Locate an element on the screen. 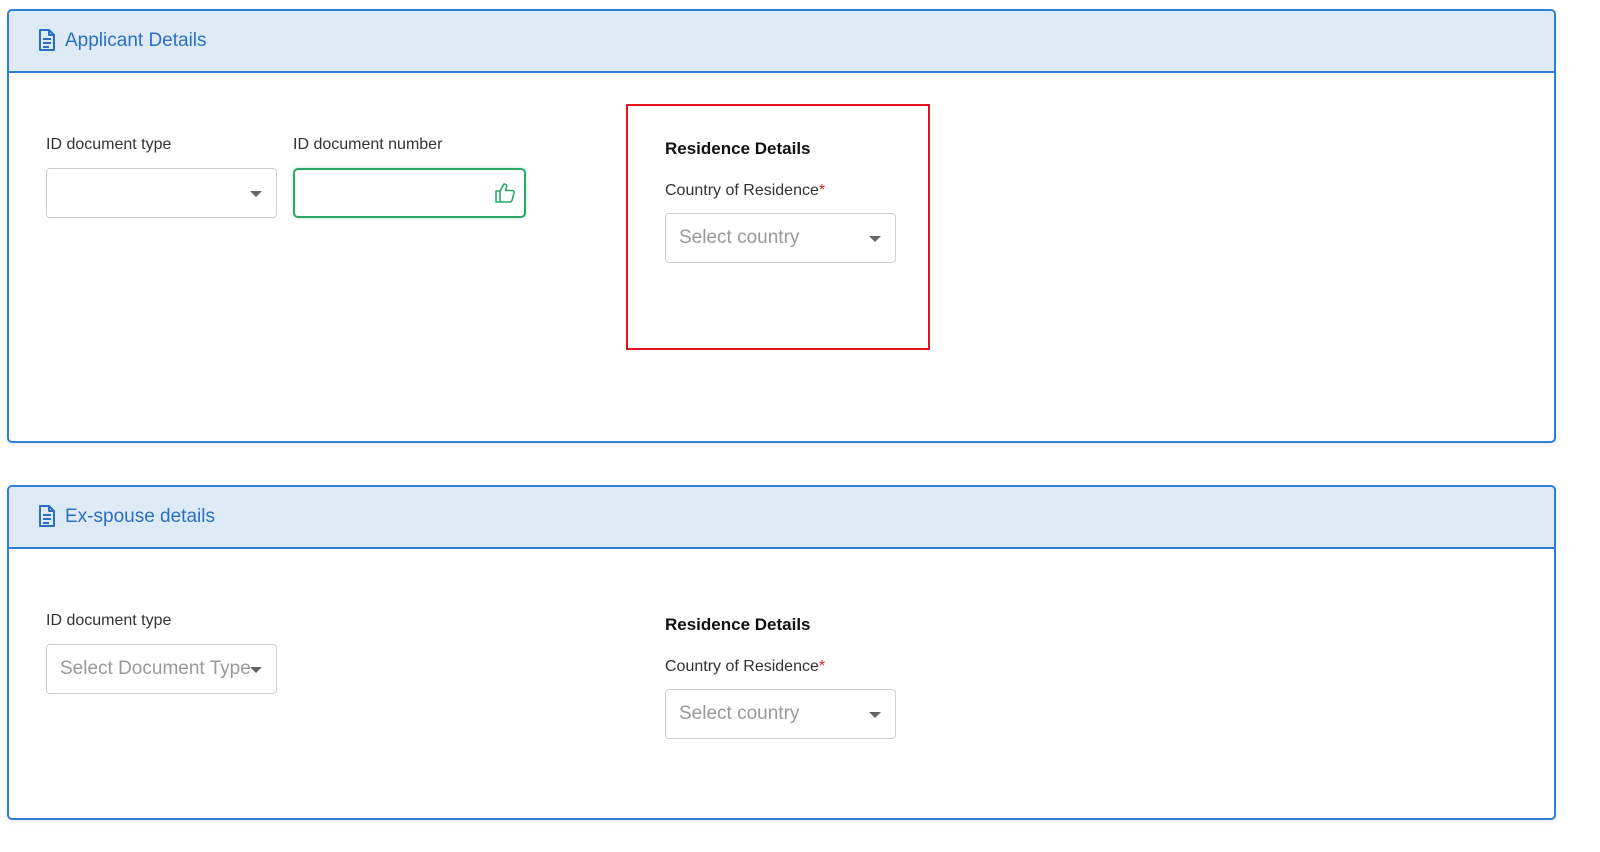 Image resolution: width=1600 pixels, height=852 pixels. ex-spouse-details-title: Ex-spouse details is located at coordinates (140, 516).